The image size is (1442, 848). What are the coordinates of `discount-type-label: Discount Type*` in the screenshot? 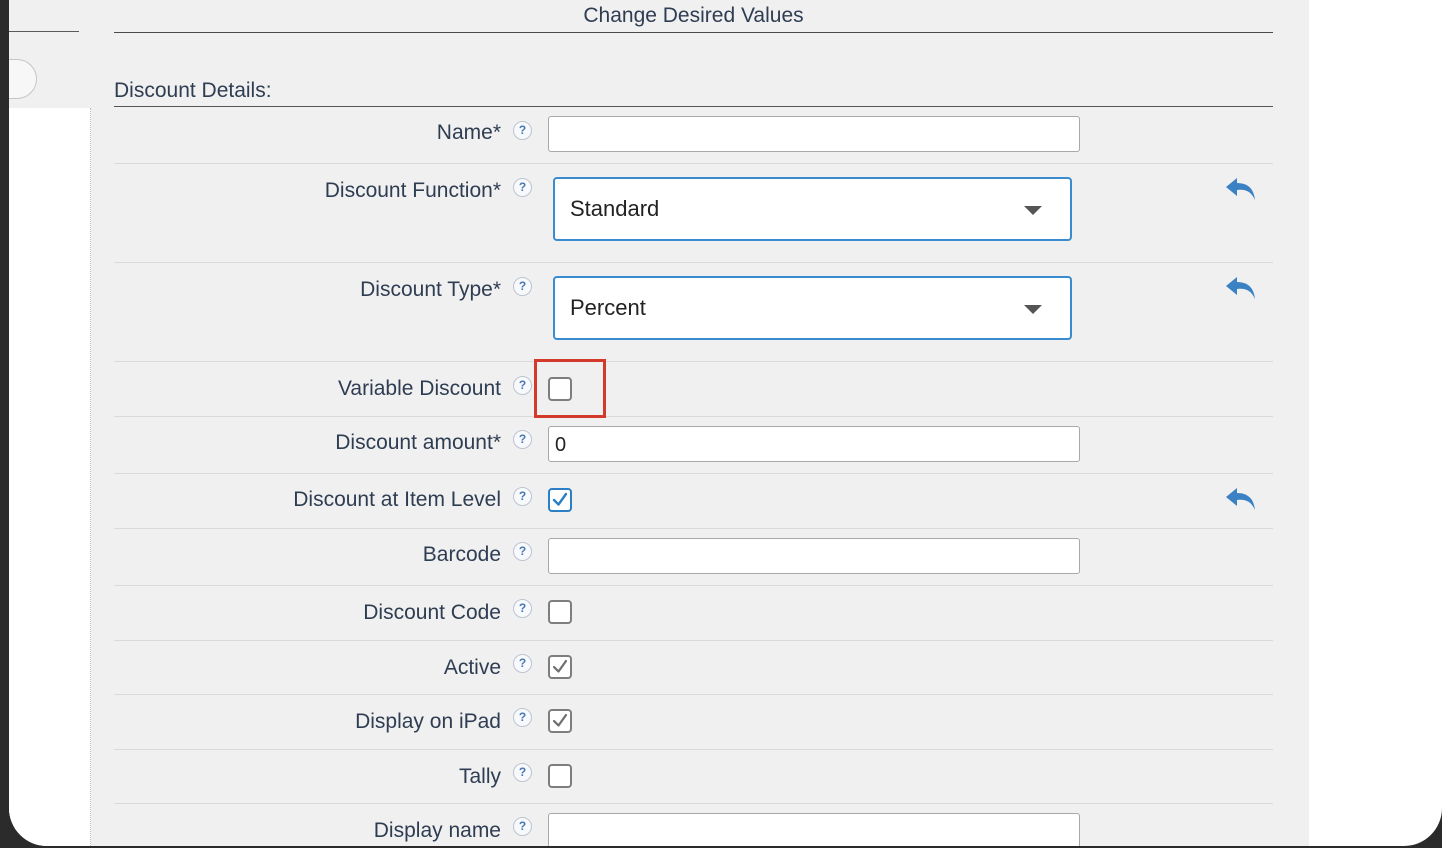 It's located at (430, 289).